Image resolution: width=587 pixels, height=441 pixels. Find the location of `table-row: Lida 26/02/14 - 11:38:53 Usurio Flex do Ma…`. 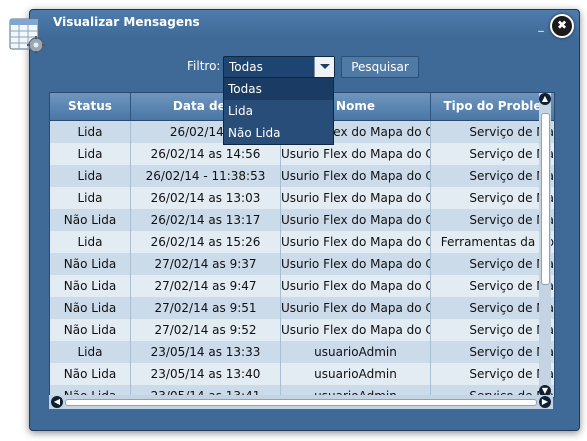

table-row: Lida 26/02/14 - 11:38:53 Usurio Flex do Ma… is located at coordinates (302, 176).